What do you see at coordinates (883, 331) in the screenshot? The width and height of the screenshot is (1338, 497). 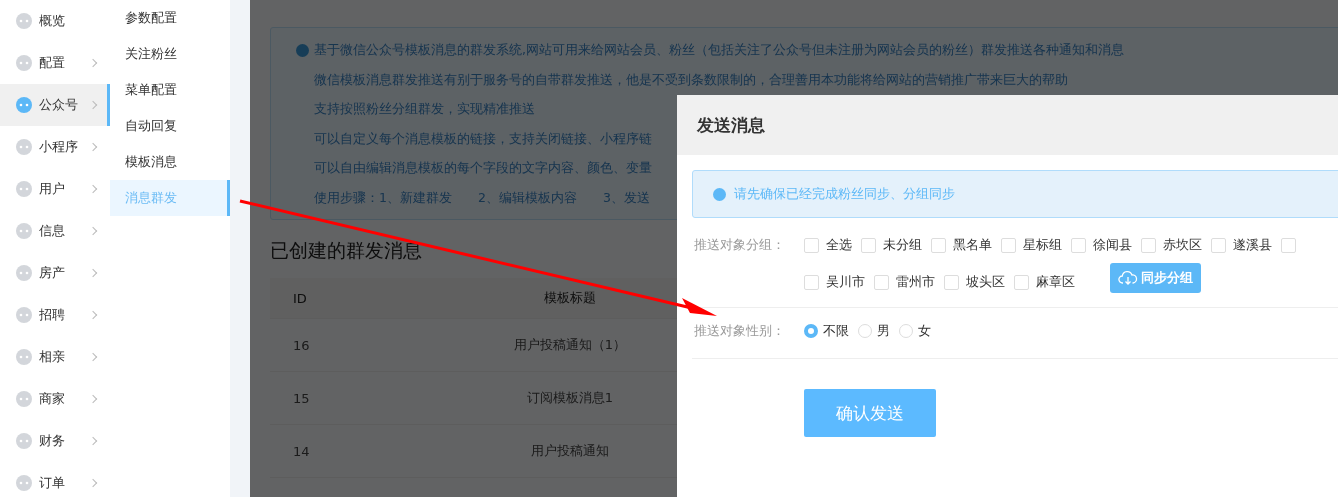 I see `radio-label: 男` at bounding box center [883, 331].